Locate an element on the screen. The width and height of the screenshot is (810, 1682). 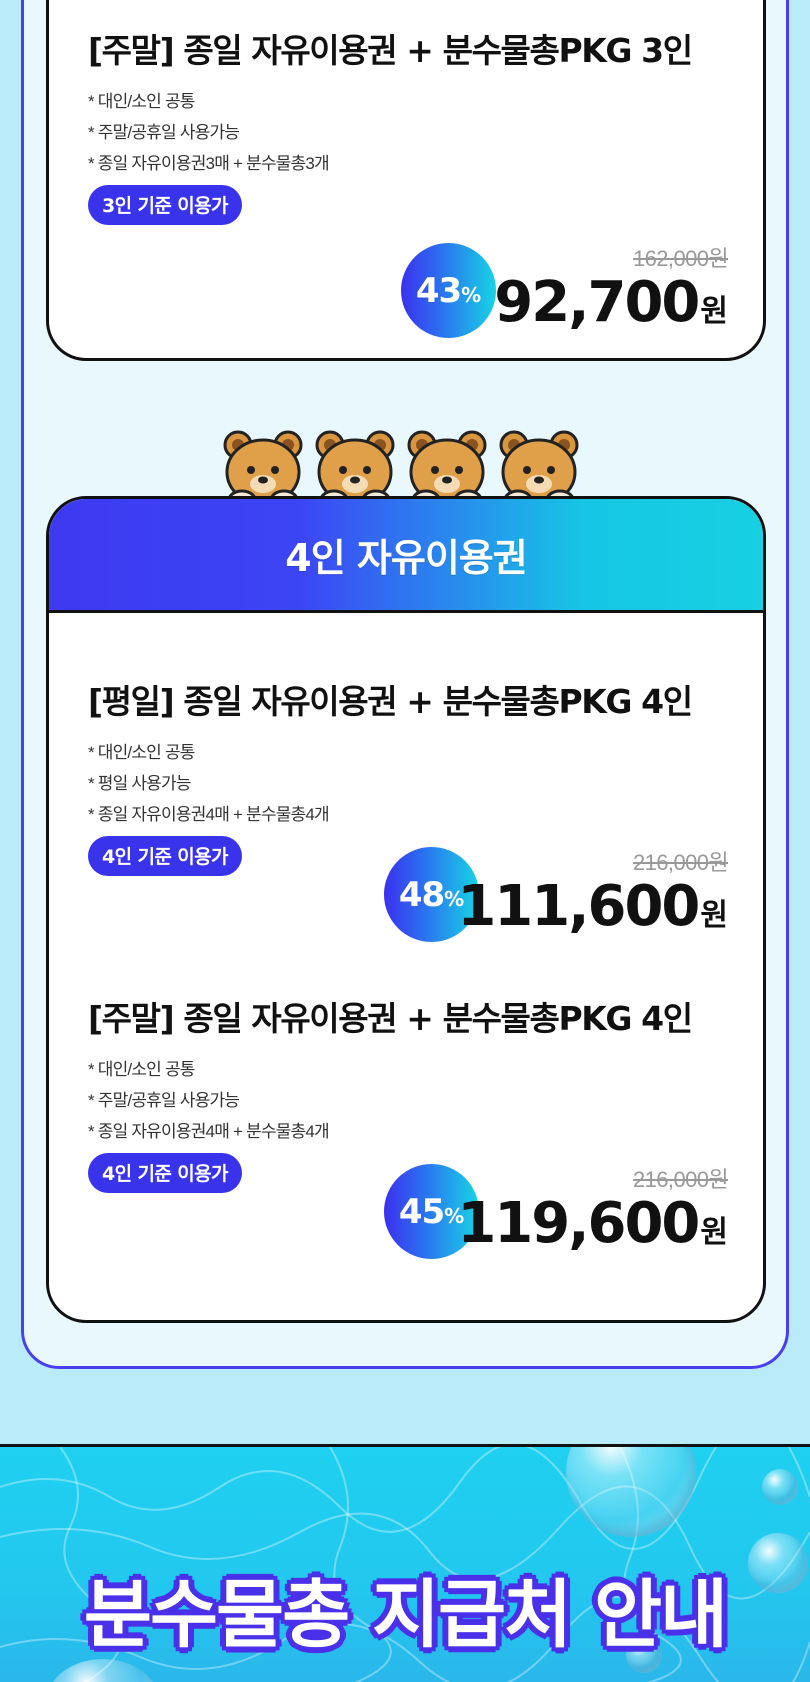
sale-price: 111,600원 is located at coordinates (592, 906).